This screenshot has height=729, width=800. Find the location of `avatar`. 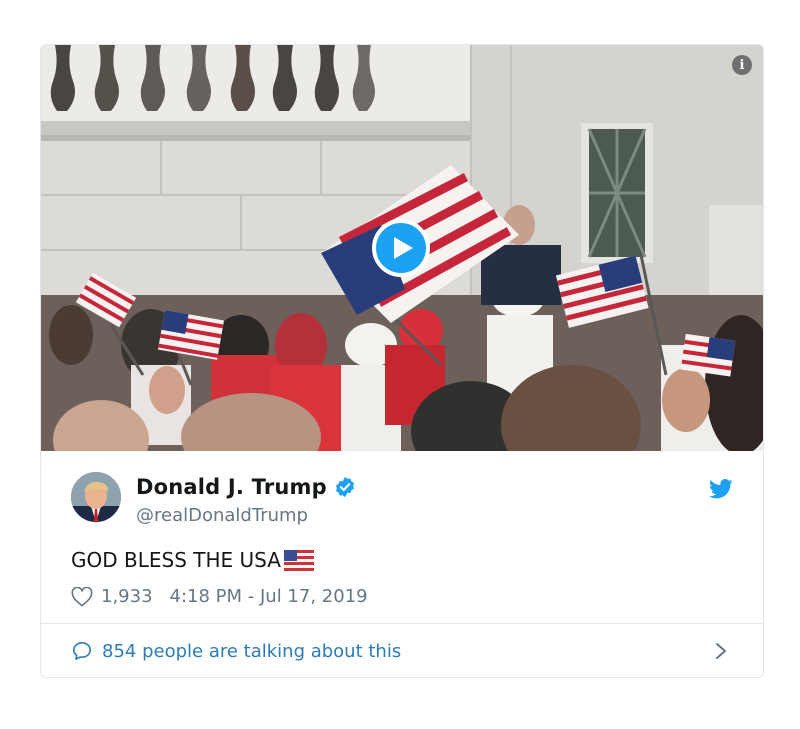

avatar is located at coordinates (96, 497).